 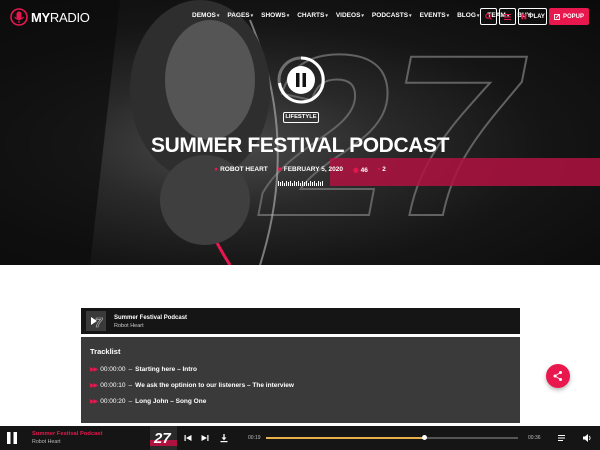 I want to click on popup-button: POPUP, so click(x=569, y=16).